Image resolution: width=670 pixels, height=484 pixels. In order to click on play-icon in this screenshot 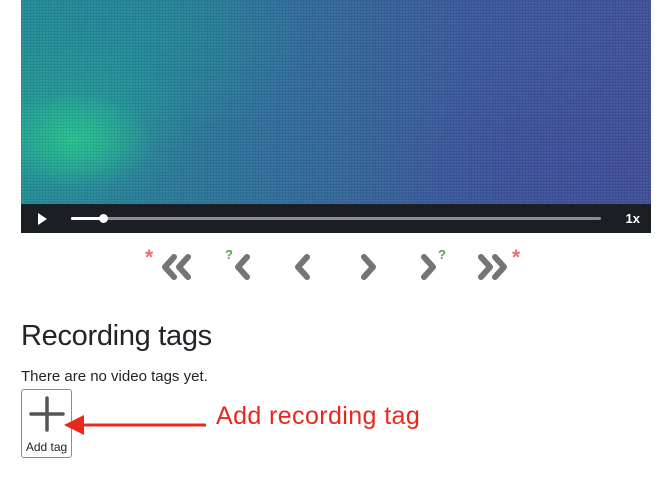, I will do `click(42, 219)`.